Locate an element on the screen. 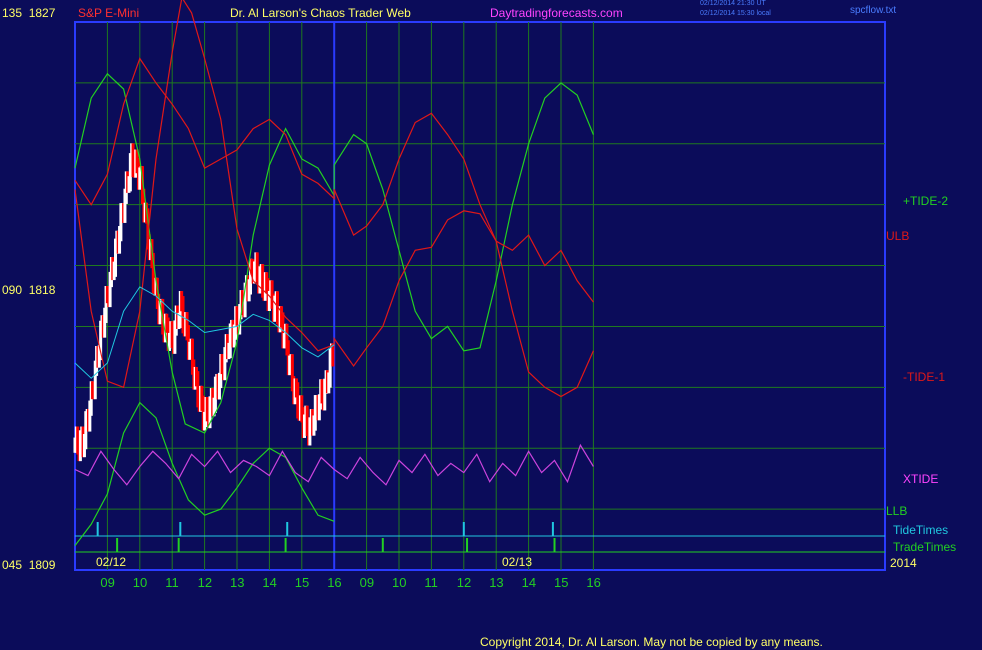  x-tick-label-3: 12 is located at coordinates (205, 582).